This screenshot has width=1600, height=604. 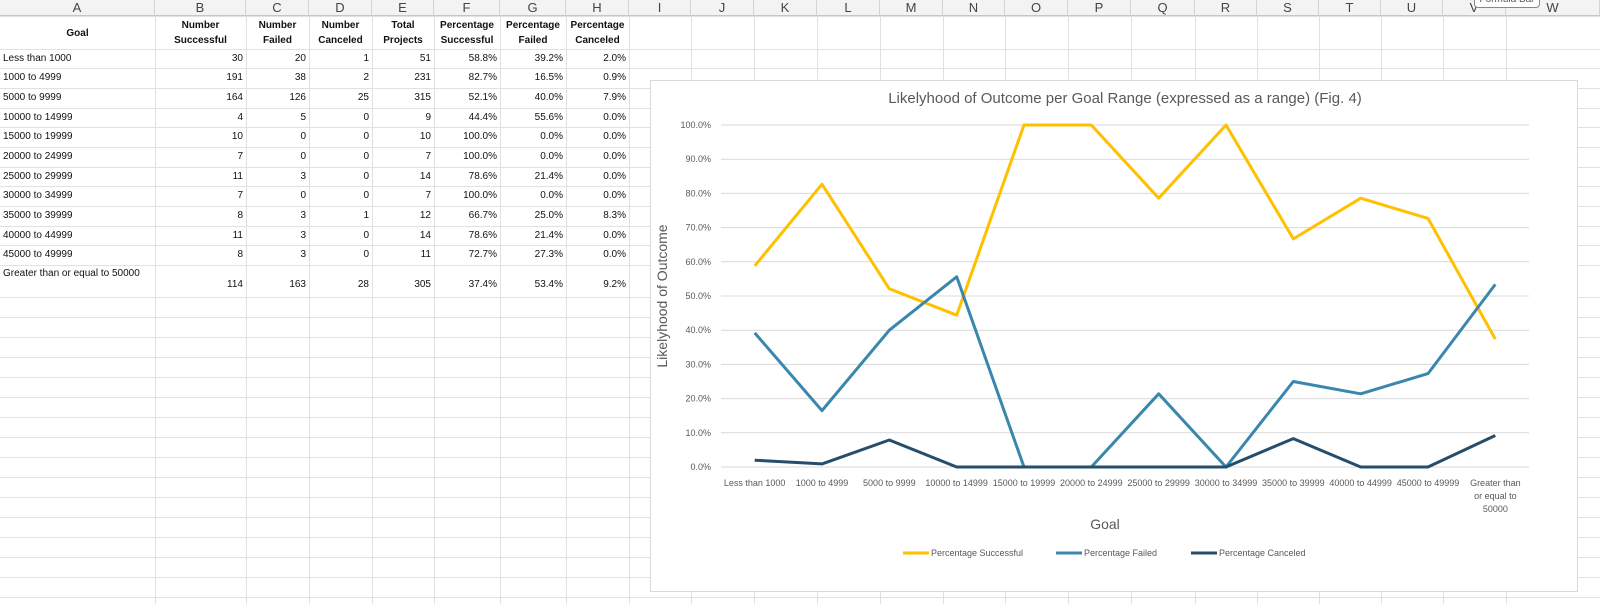 What do you see at coordinates (467, 216) in the screenshot?
I see `value-cell: 66.7%` at bounding box center [467, 216].